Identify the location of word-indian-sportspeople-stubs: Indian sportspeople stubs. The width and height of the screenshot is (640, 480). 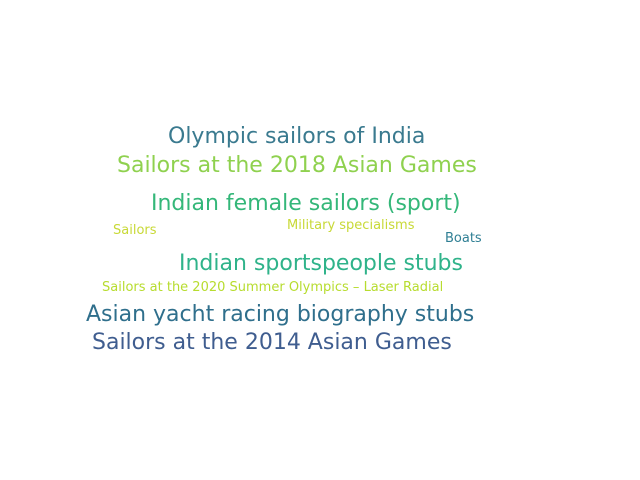
(321, 263).